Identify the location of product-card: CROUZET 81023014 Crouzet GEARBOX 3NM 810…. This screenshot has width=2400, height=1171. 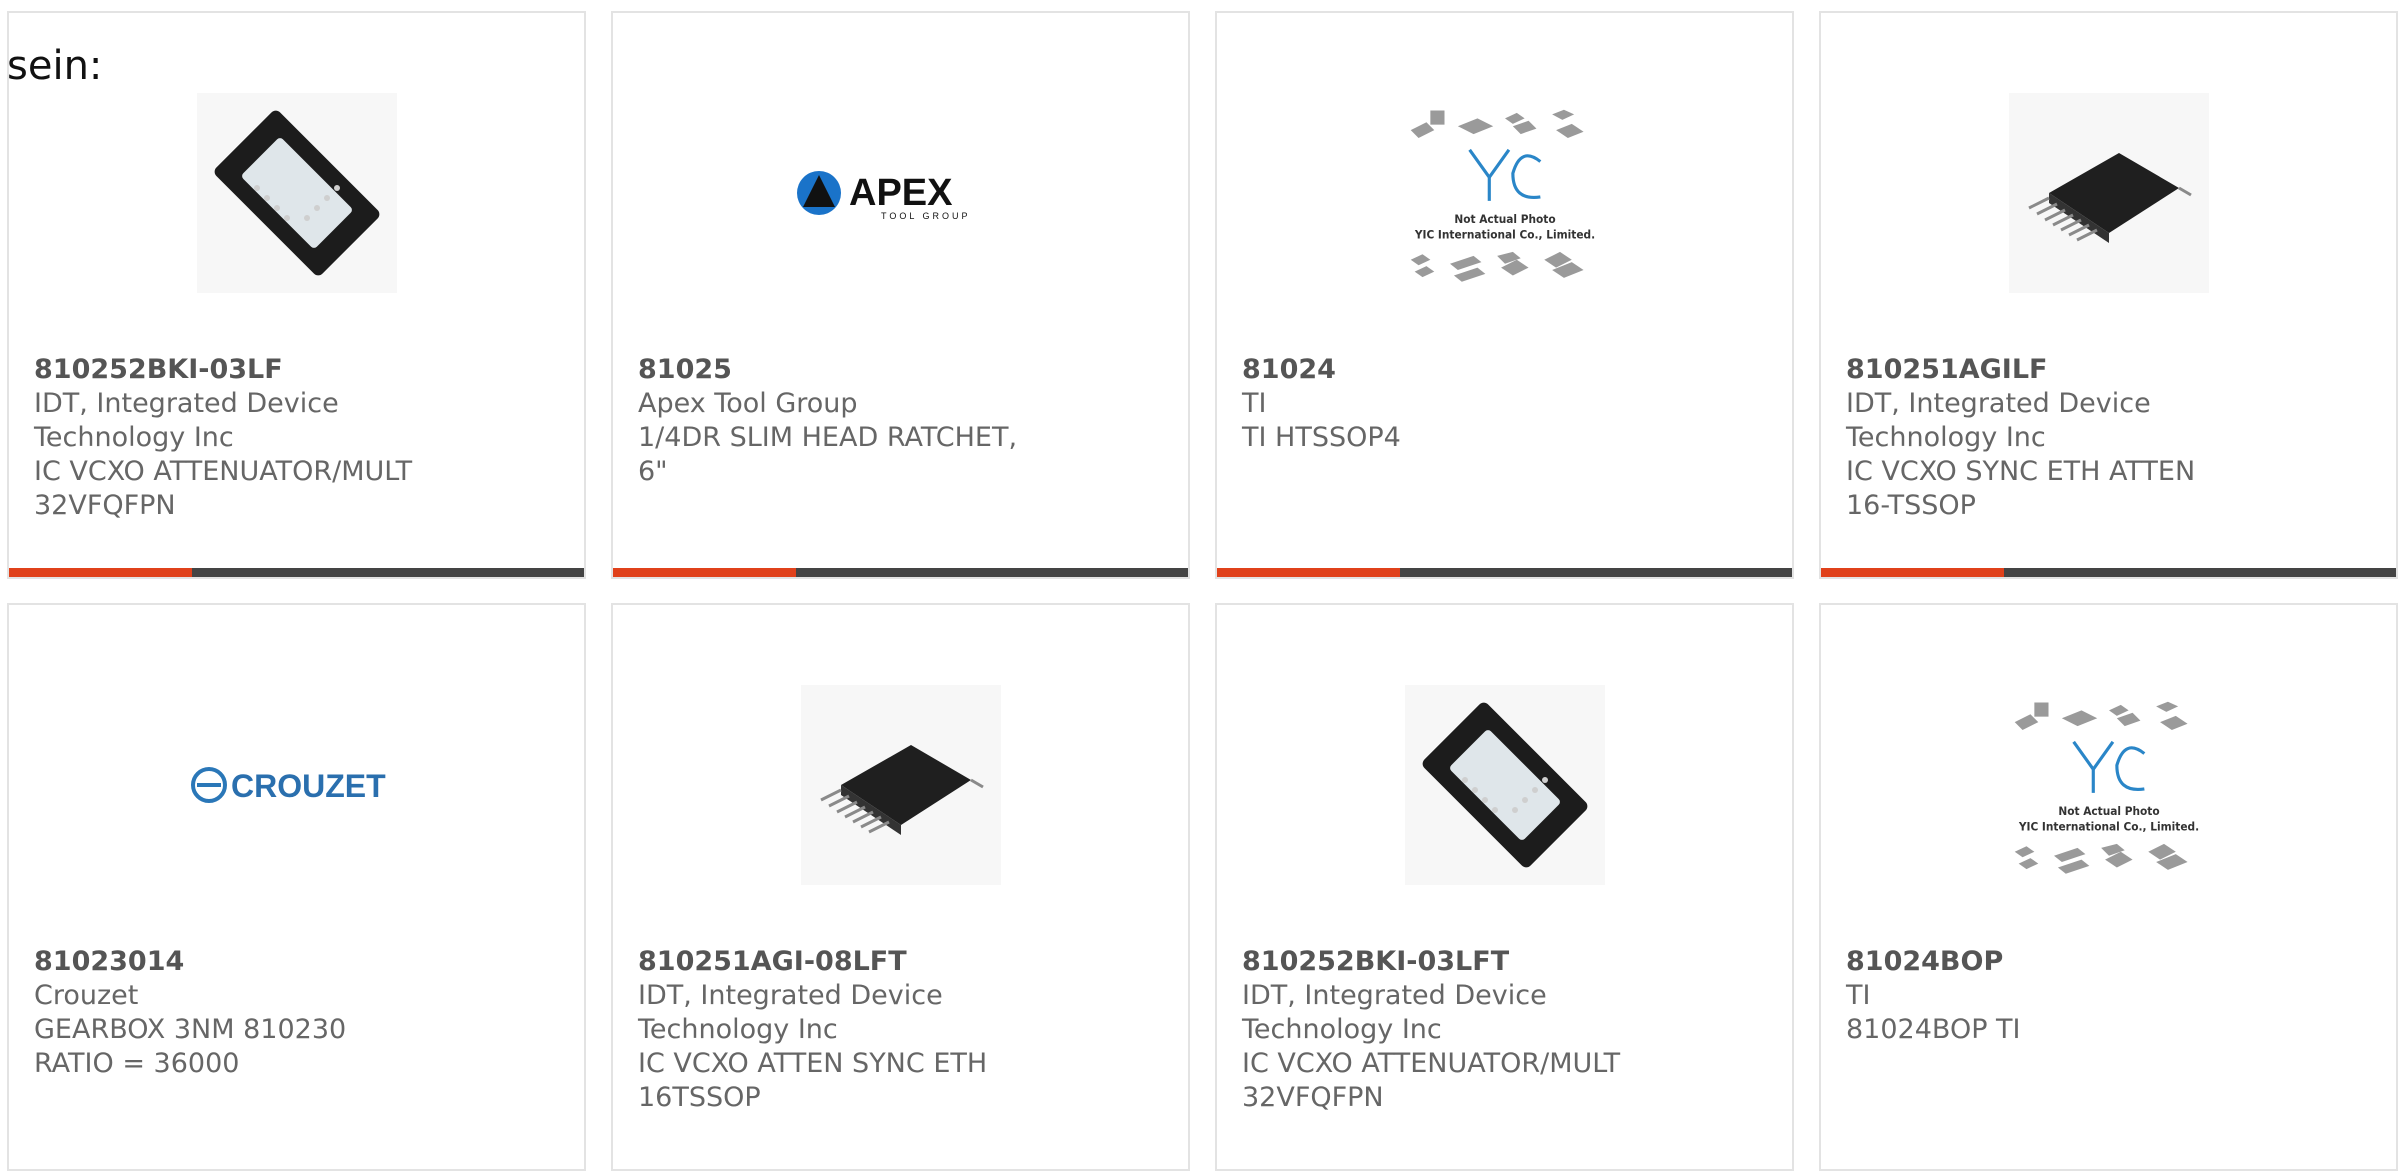
(296, 887).